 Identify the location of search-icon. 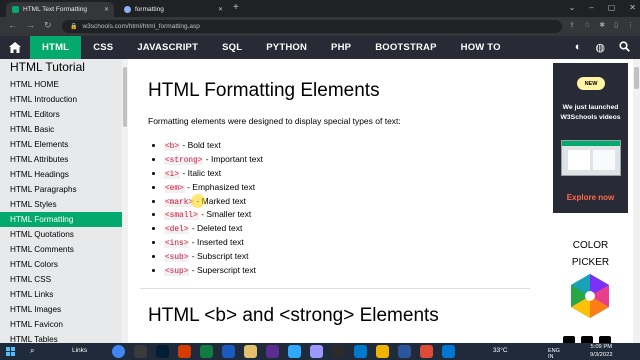
(624, 48).